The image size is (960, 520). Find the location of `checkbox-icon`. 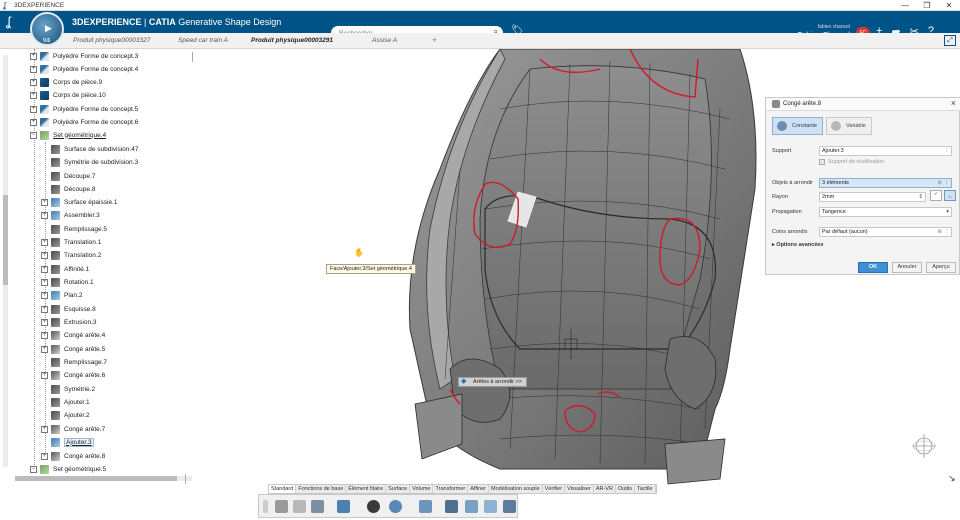

checkbox-icon is located at coordinates (822, 162).